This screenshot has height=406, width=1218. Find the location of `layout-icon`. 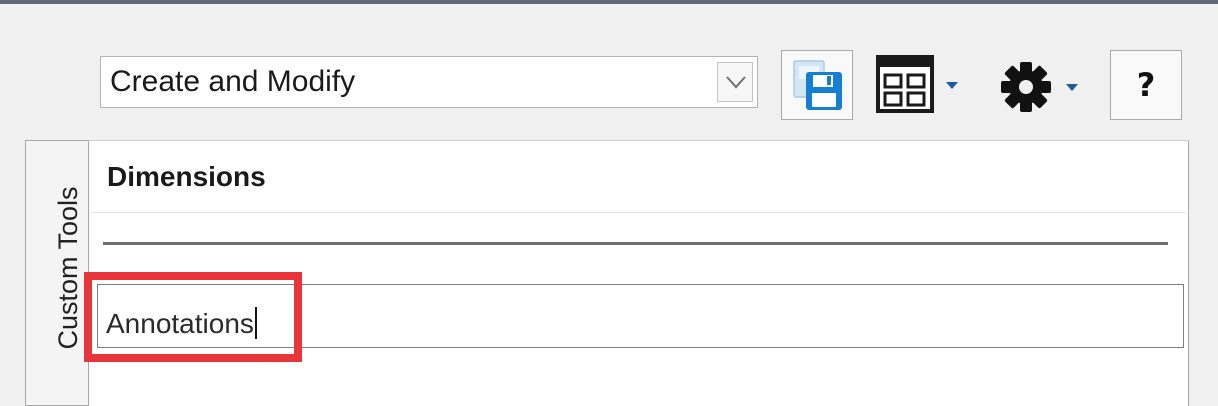

layout-icon is located at coordinates (917, 84).